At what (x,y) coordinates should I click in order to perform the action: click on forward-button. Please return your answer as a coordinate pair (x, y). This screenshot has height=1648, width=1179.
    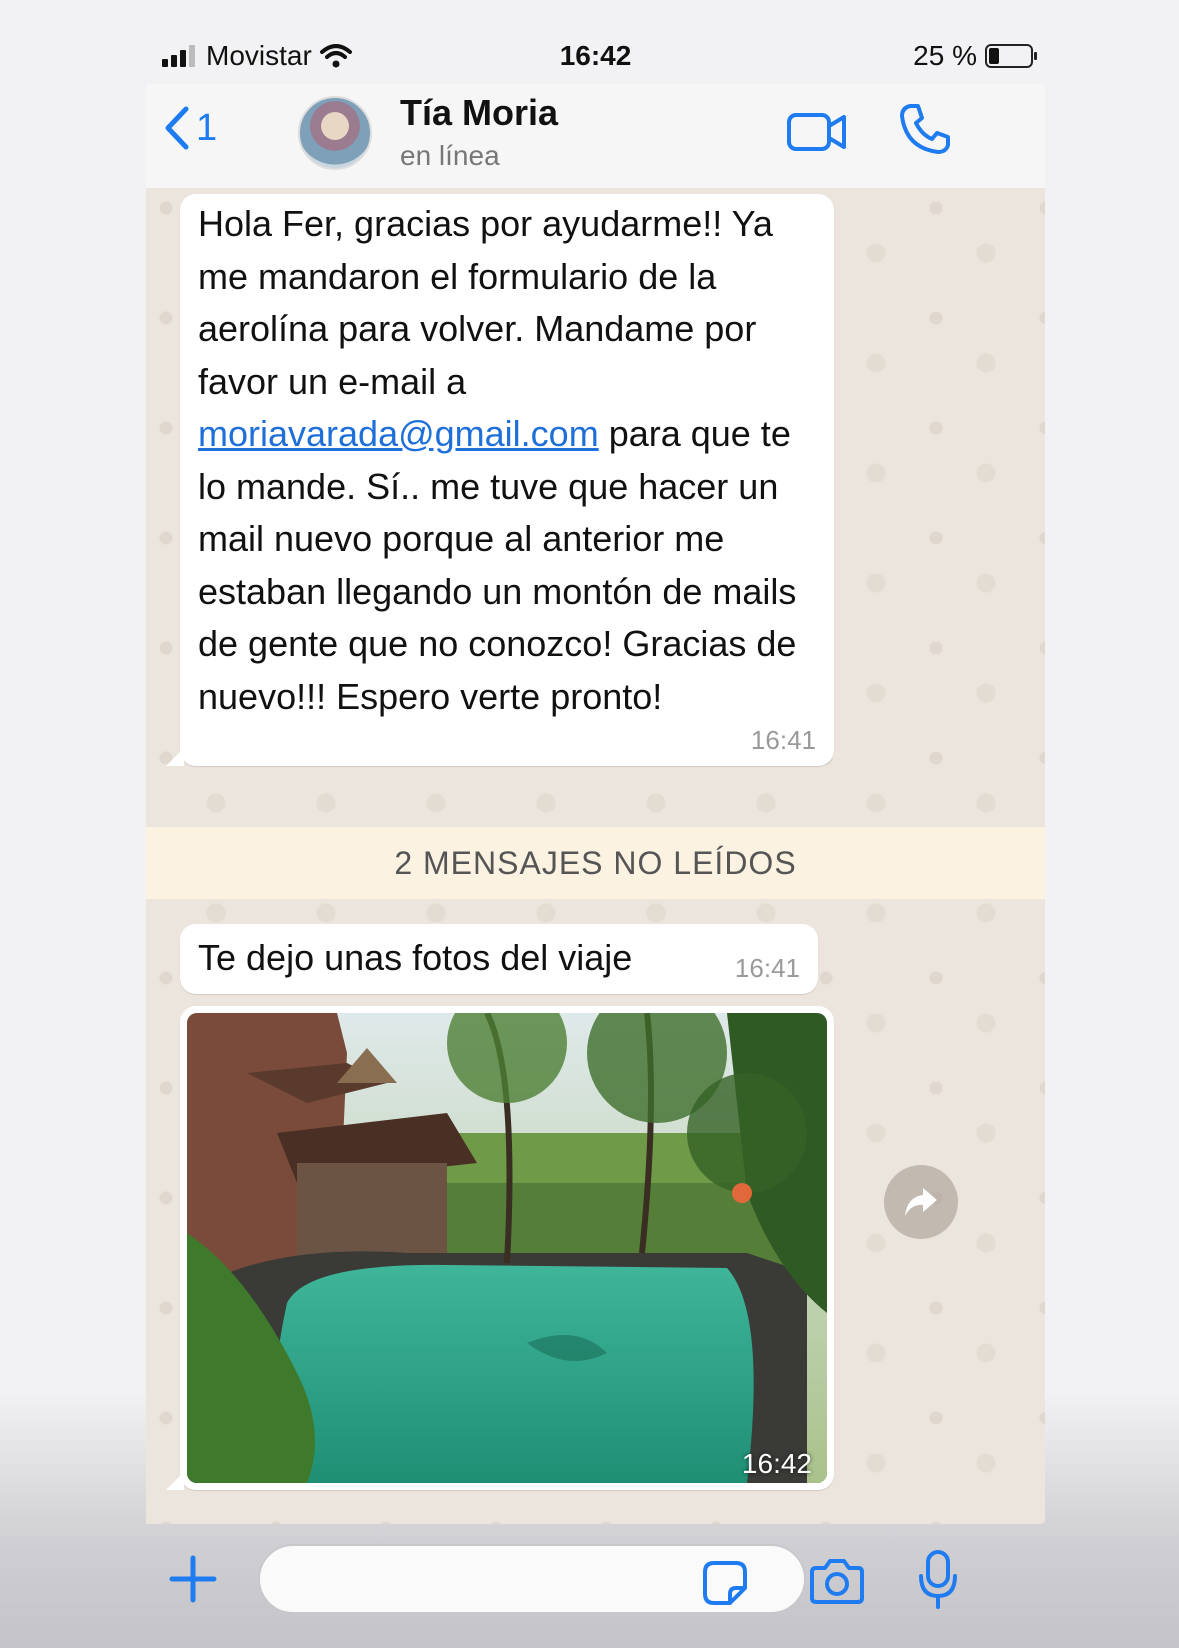
    Looking at the image, I should click on (921, 1202).